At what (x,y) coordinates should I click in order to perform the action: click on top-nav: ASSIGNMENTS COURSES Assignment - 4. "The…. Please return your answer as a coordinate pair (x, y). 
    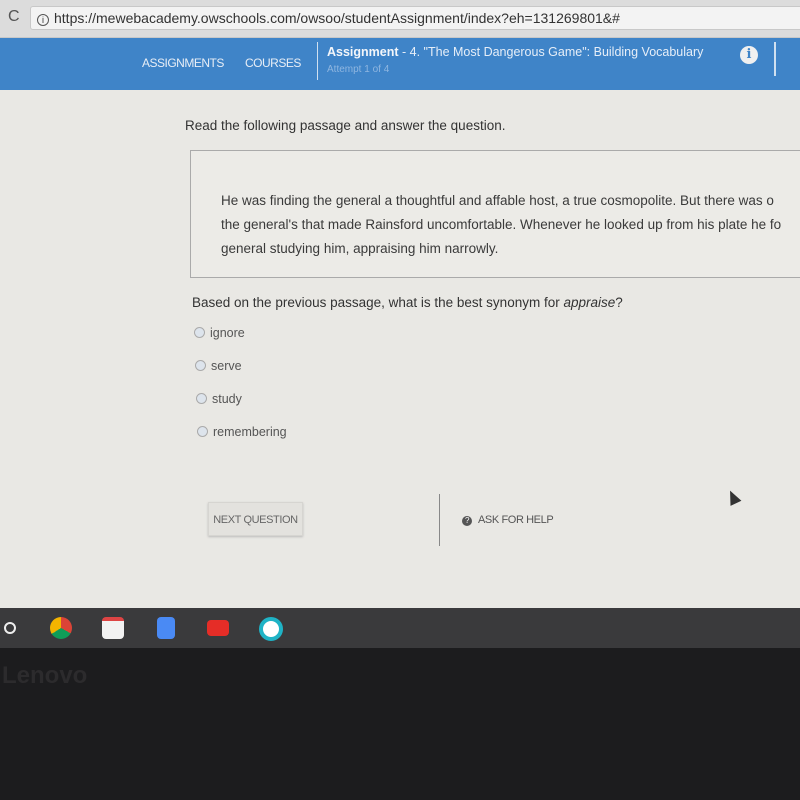
    Looking at the image, I should click on (400, 64).